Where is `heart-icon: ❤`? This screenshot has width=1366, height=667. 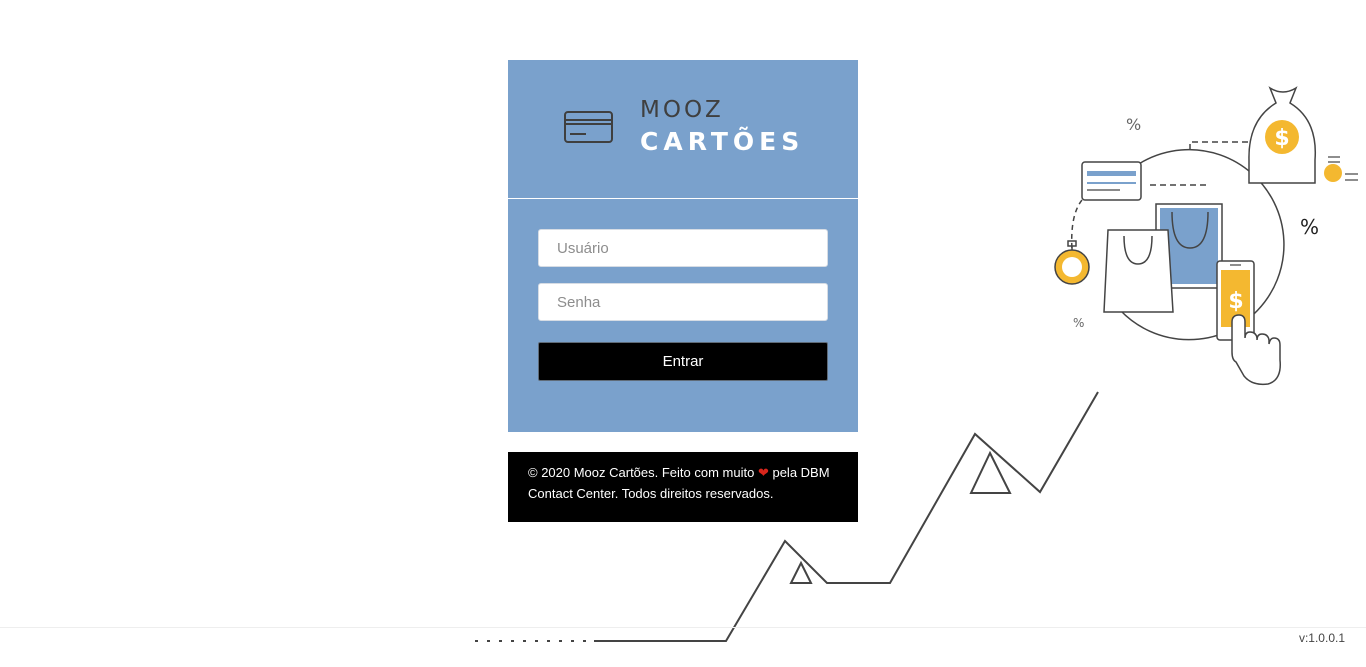 heart-icon: ❤ is located at coordinates (763, 472).